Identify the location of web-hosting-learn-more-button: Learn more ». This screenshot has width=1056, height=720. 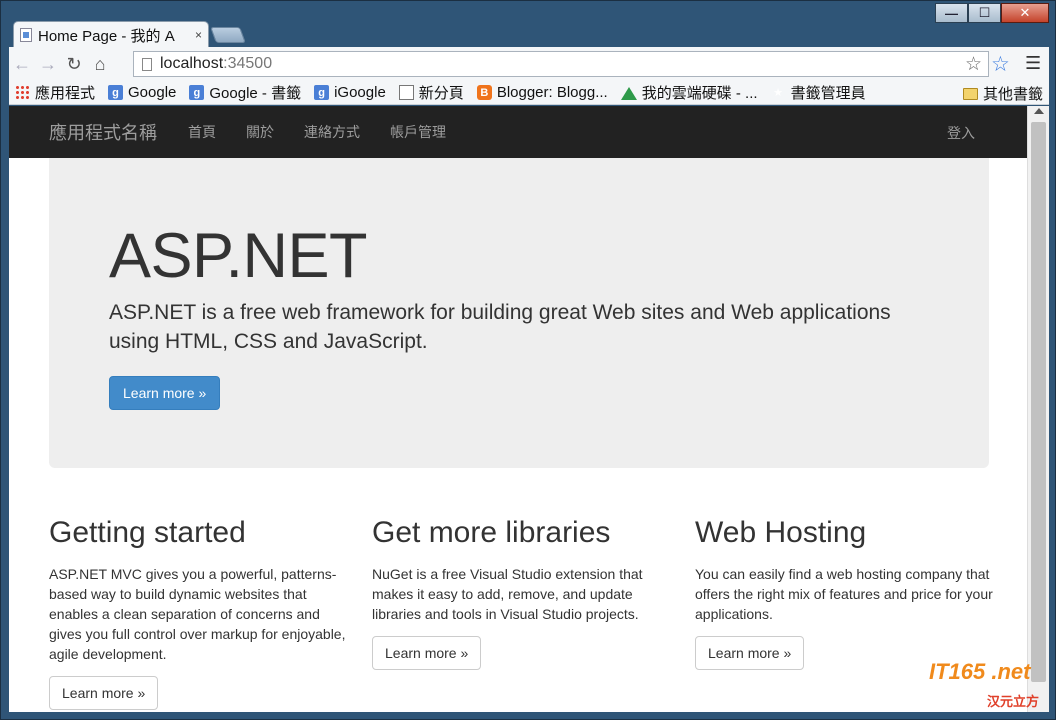
(750, 653).